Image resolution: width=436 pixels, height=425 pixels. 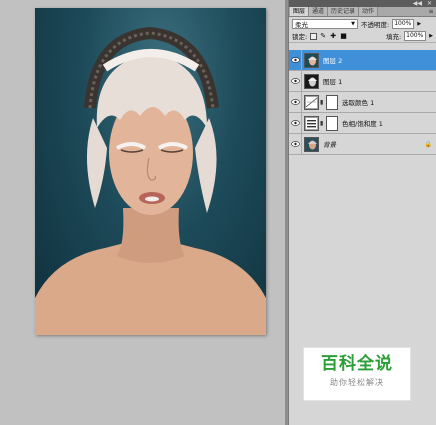 What do you see at coordinates (332, 81) in the screenshot?
I see `layer-name: 图层 1` at bounding box center [332, 81].